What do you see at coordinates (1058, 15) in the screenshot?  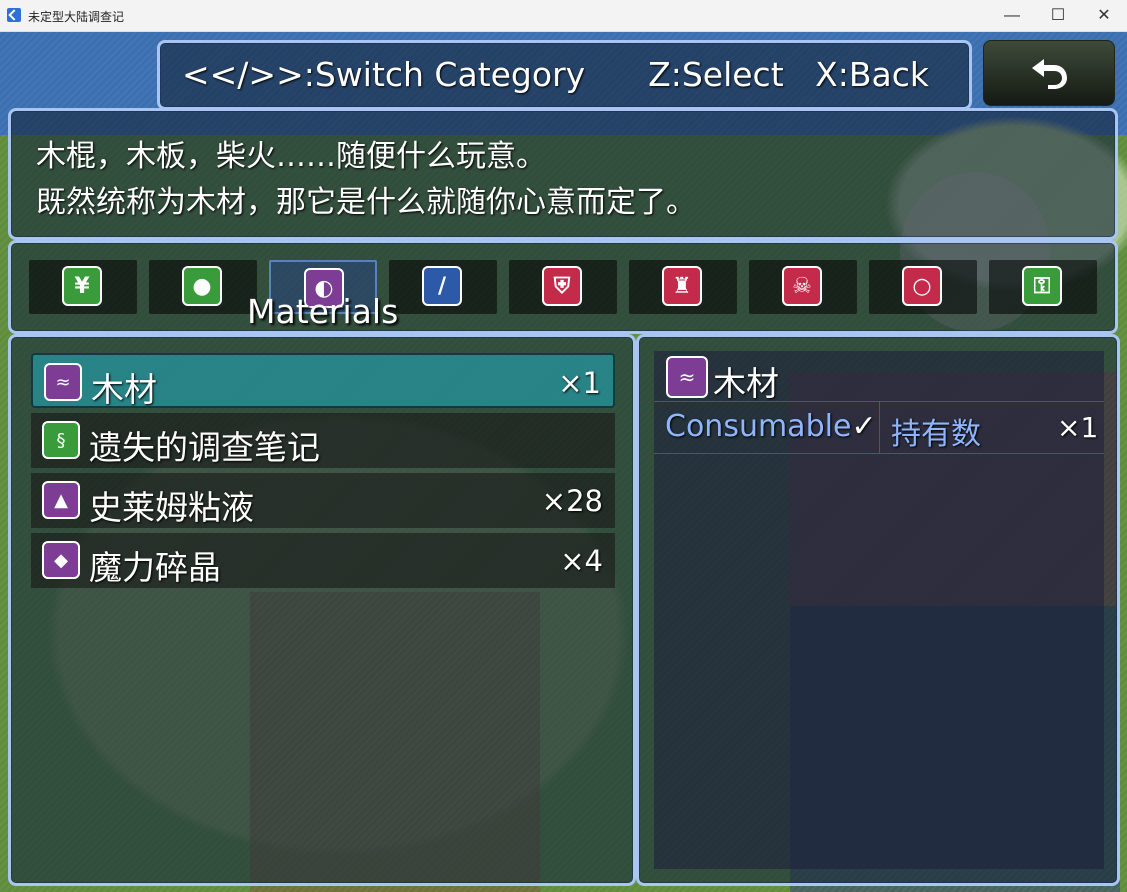 I see `maximize-button: ☐` at bounding box center [1058, 15].